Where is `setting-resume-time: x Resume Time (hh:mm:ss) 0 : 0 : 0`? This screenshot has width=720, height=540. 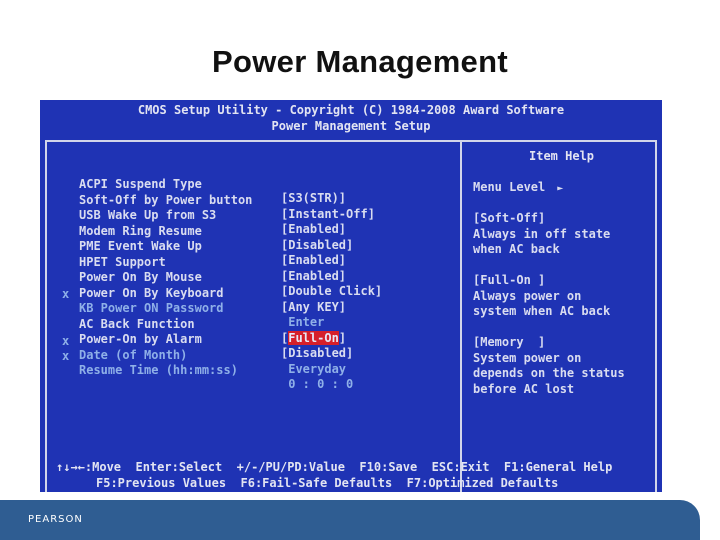
setting-resume-time: x Resume Time (hh:mm:ss) 0 : 0 : 0 is located at coordinates (196, 363).